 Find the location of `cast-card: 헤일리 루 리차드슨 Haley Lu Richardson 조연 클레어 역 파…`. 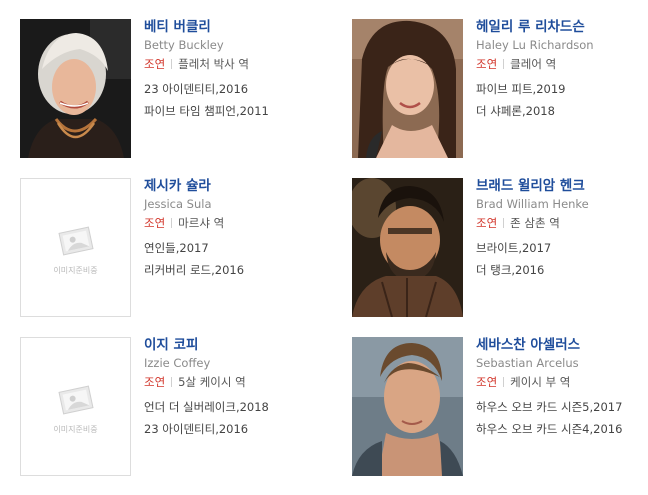

cast-card: 헤일리 루 리차드슨 Haley Lu Richardson 조연 클레어 역 파… is located at coordinates (500, 89).